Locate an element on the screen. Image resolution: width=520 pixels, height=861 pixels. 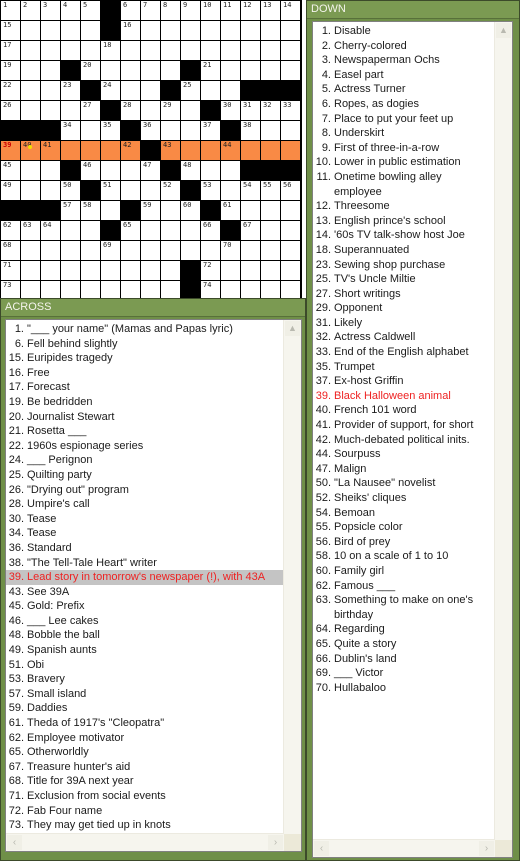
down-horizontal-scrollbar: ‹ › is located at coordinates (404, 848).